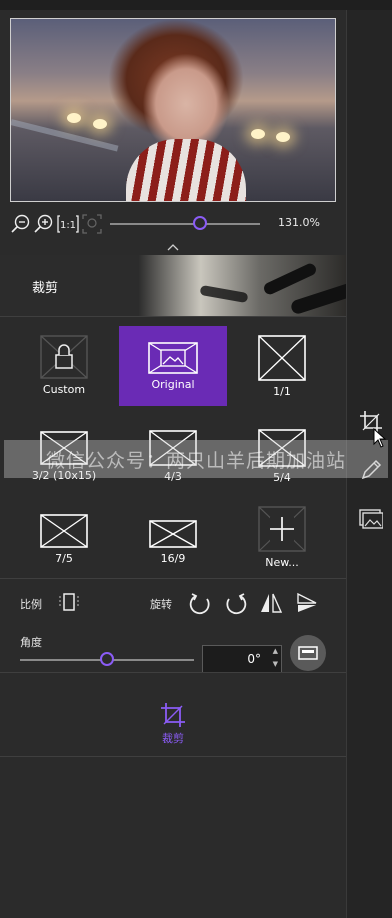 This screenshot has height=918, width=392. I want to click on lock-icon, so click(64, 357).